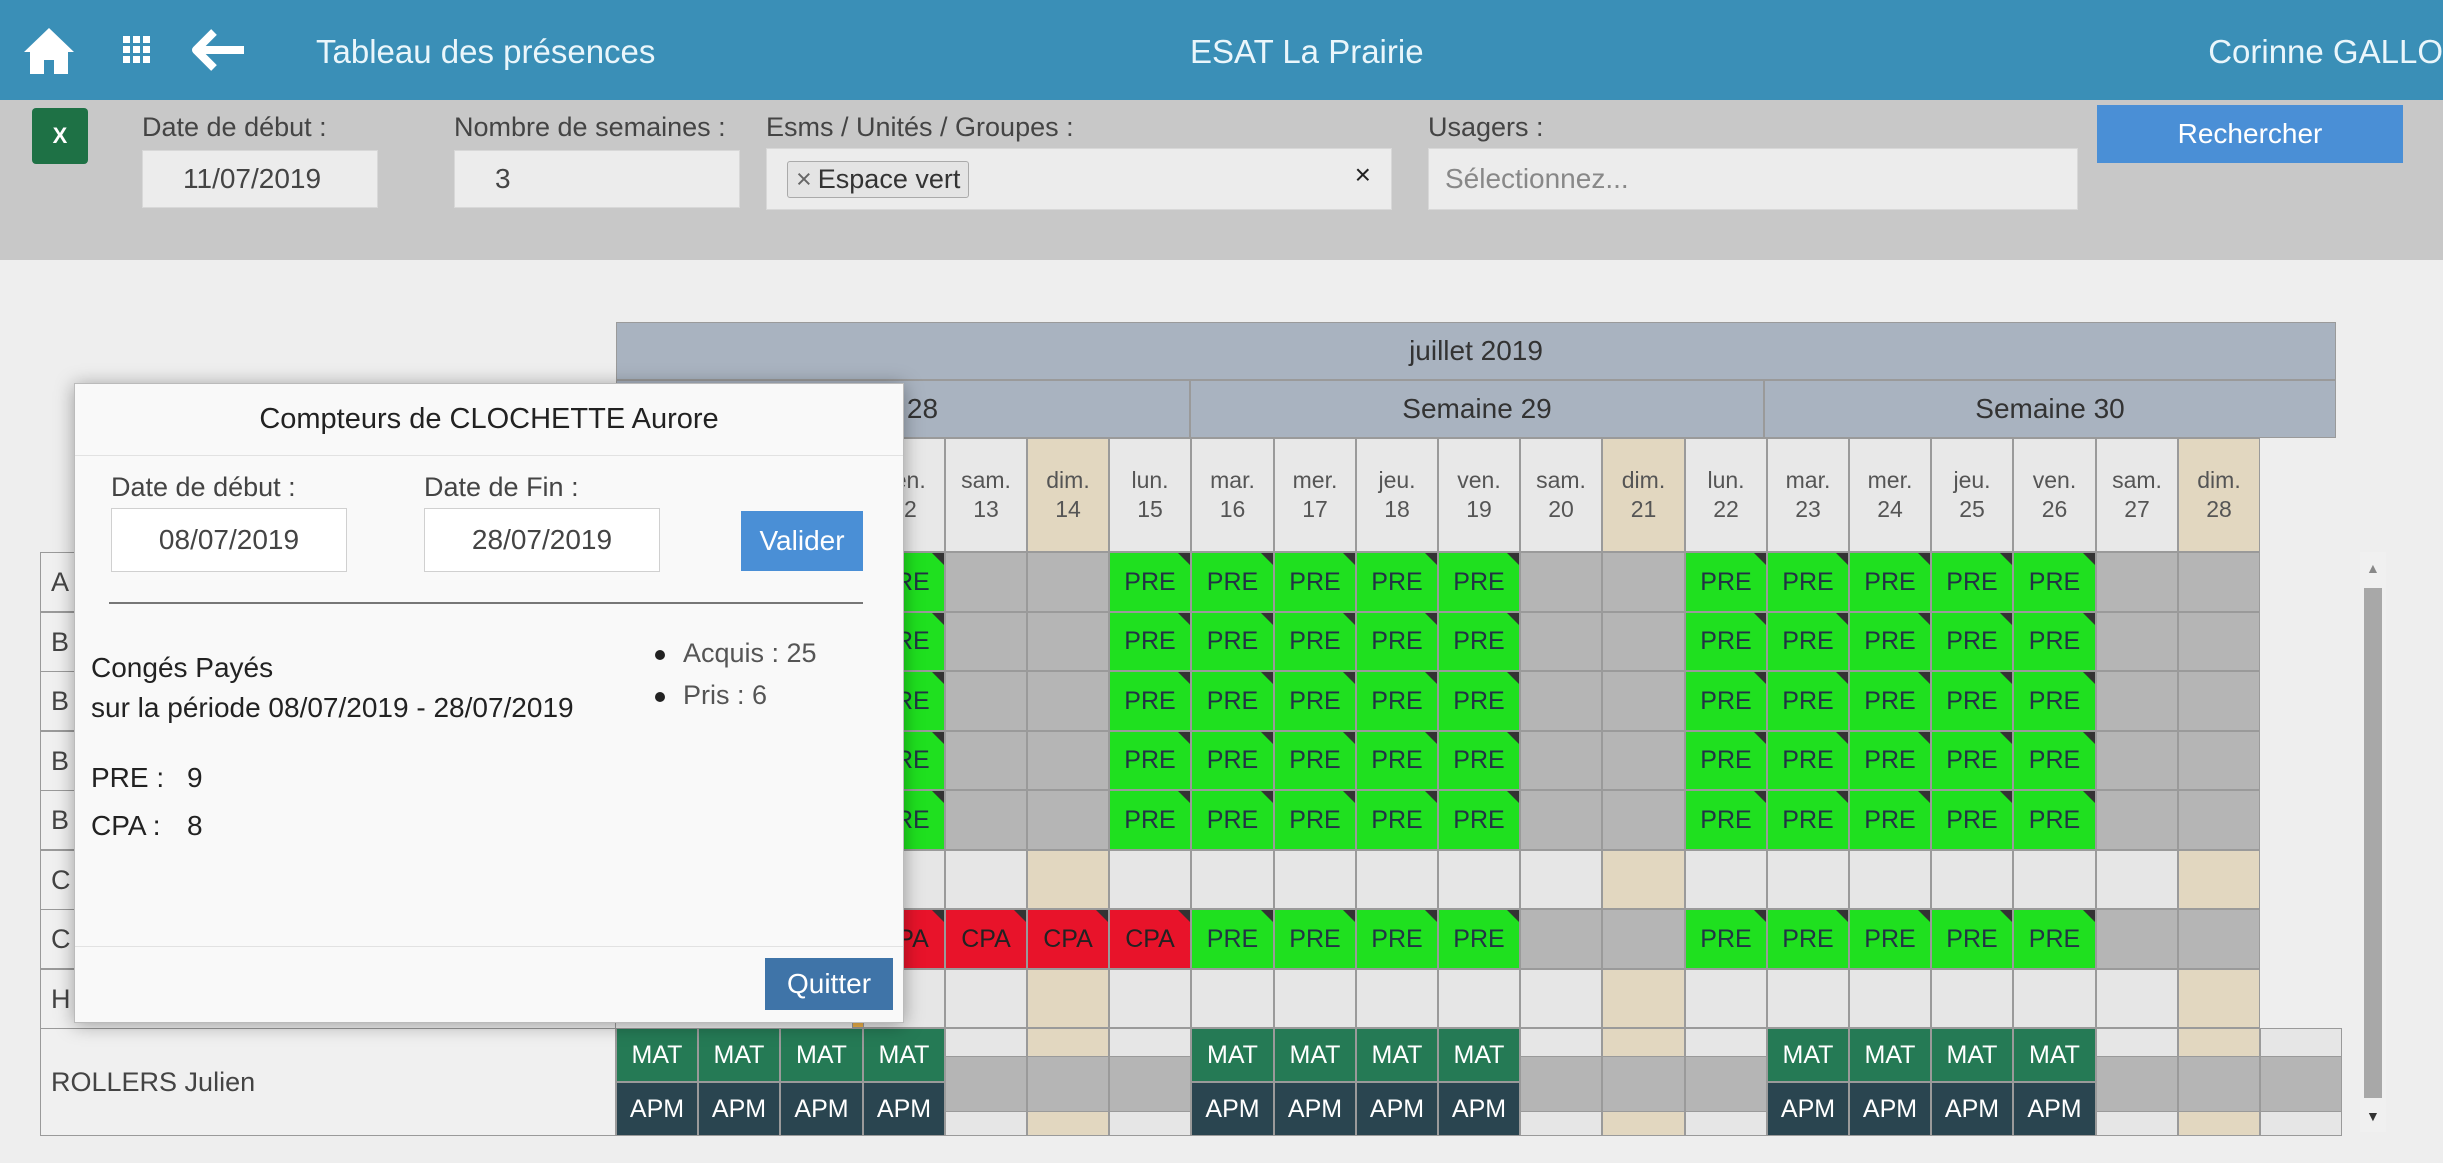  I want to click on weeks-input: 3, so click(597, 179).